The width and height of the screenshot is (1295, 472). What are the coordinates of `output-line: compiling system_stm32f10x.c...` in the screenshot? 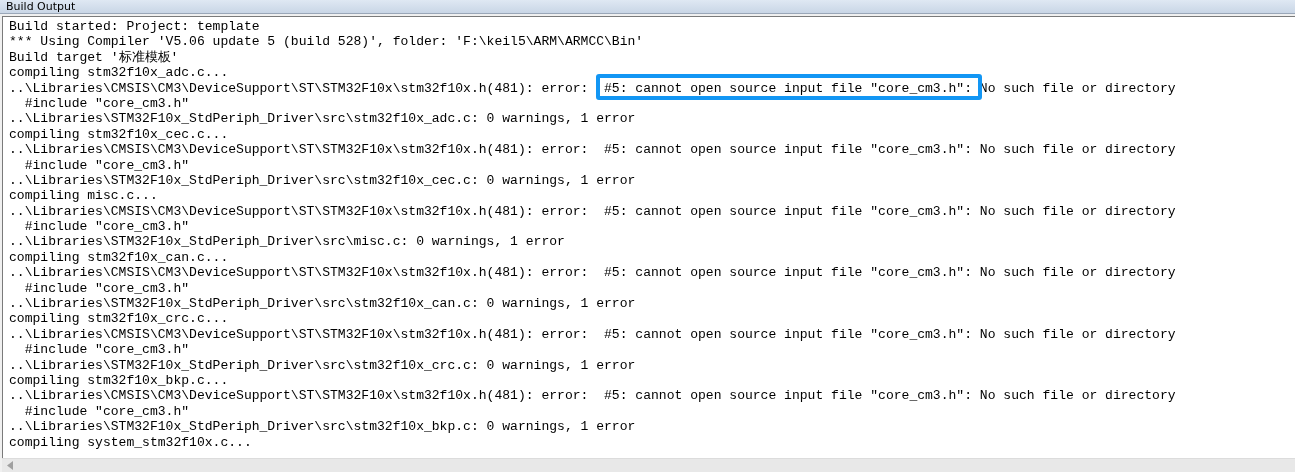 It's located at (131, 442).